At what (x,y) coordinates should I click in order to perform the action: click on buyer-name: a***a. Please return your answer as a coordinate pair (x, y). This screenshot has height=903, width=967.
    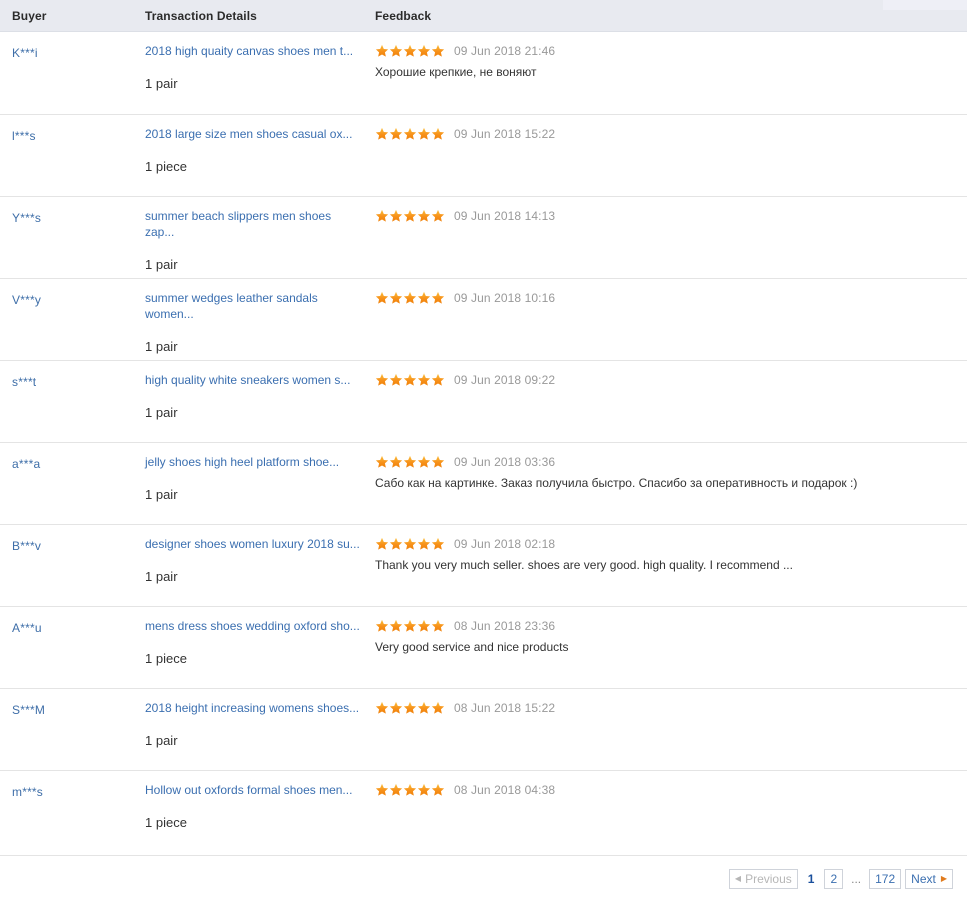
    Looking at the image, I should click on (26, 464).